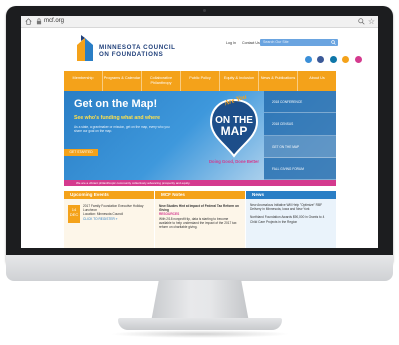 The height and width of the screenshot is (345, 399). Describe the element at coordinates (117, 118) in the screenshot. I see `hero-subtitle: See who's funding what and where` at that location.